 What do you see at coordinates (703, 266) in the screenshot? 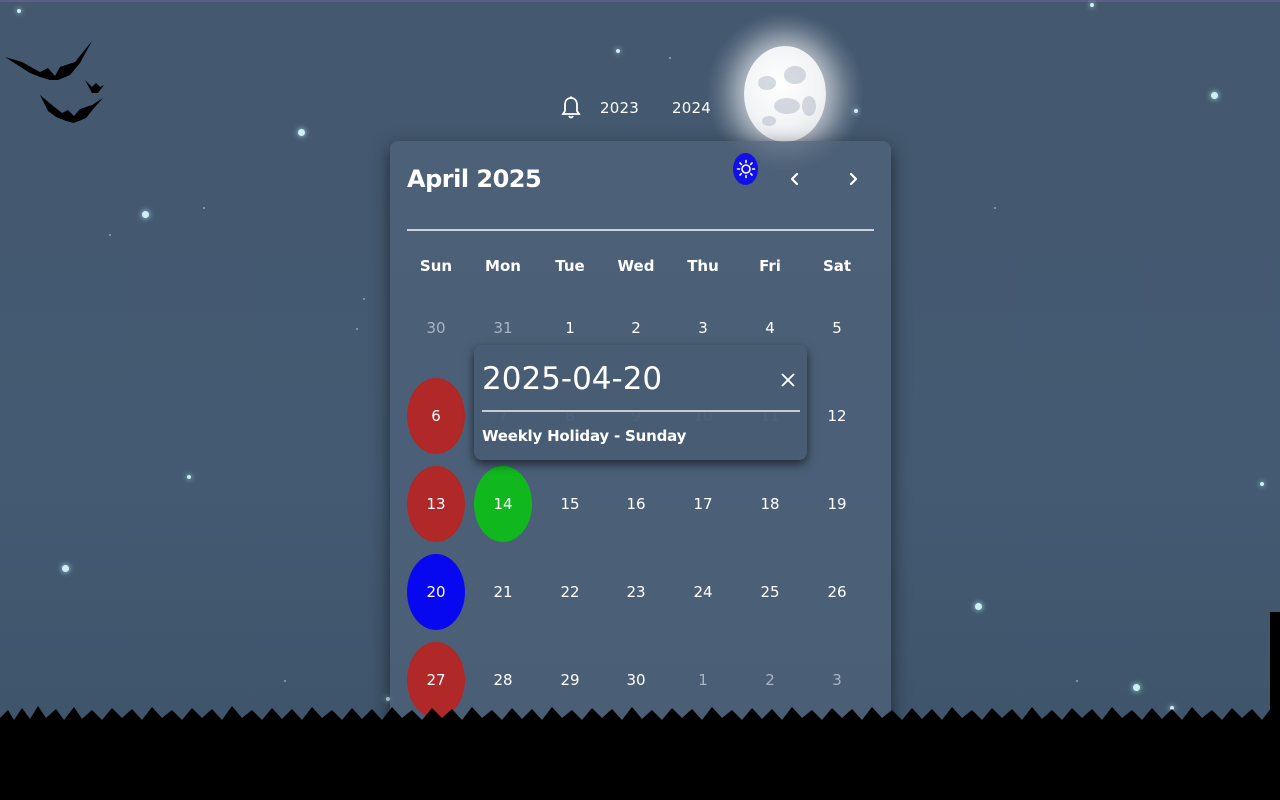
I see `weekday-thu: Thu` at bounding box center [703, 266].